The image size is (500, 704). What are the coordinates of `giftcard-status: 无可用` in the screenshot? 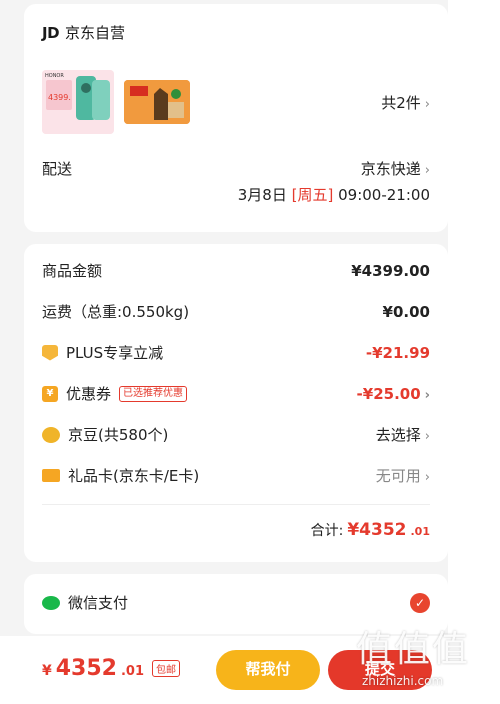 It's located at (398, 476).